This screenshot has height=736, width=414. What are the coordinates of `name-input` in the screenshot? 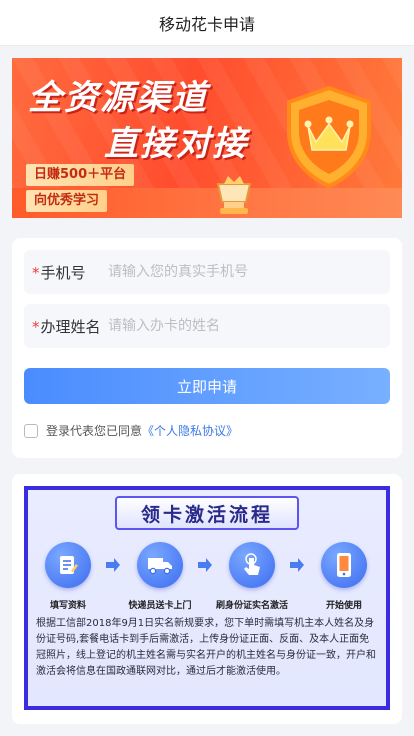 It's located at (249, 326).